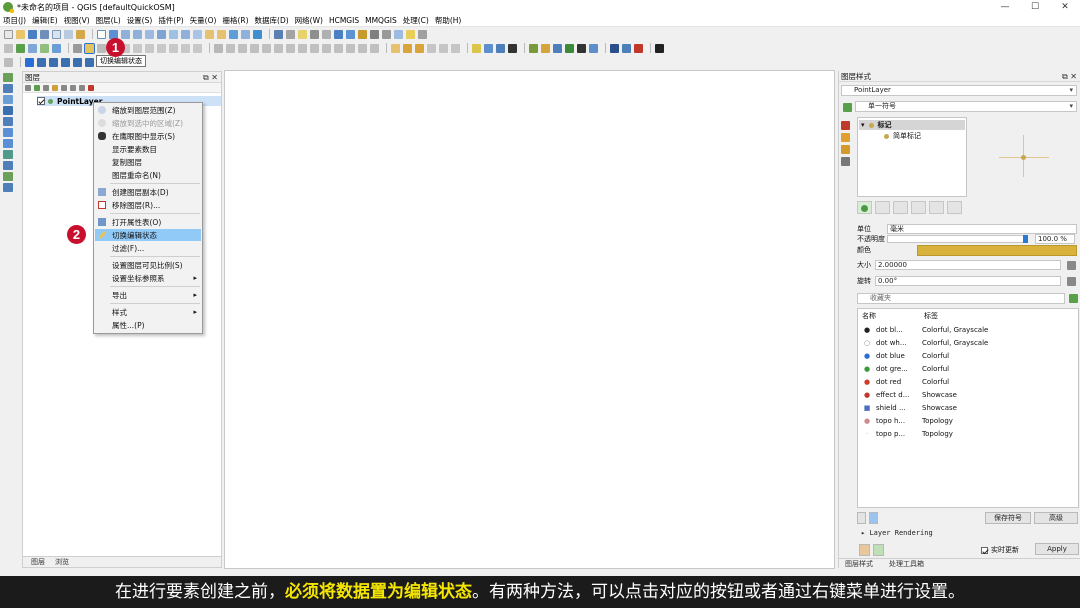  I want to click on menu-vector: 矢量(O), so click(203, 20).